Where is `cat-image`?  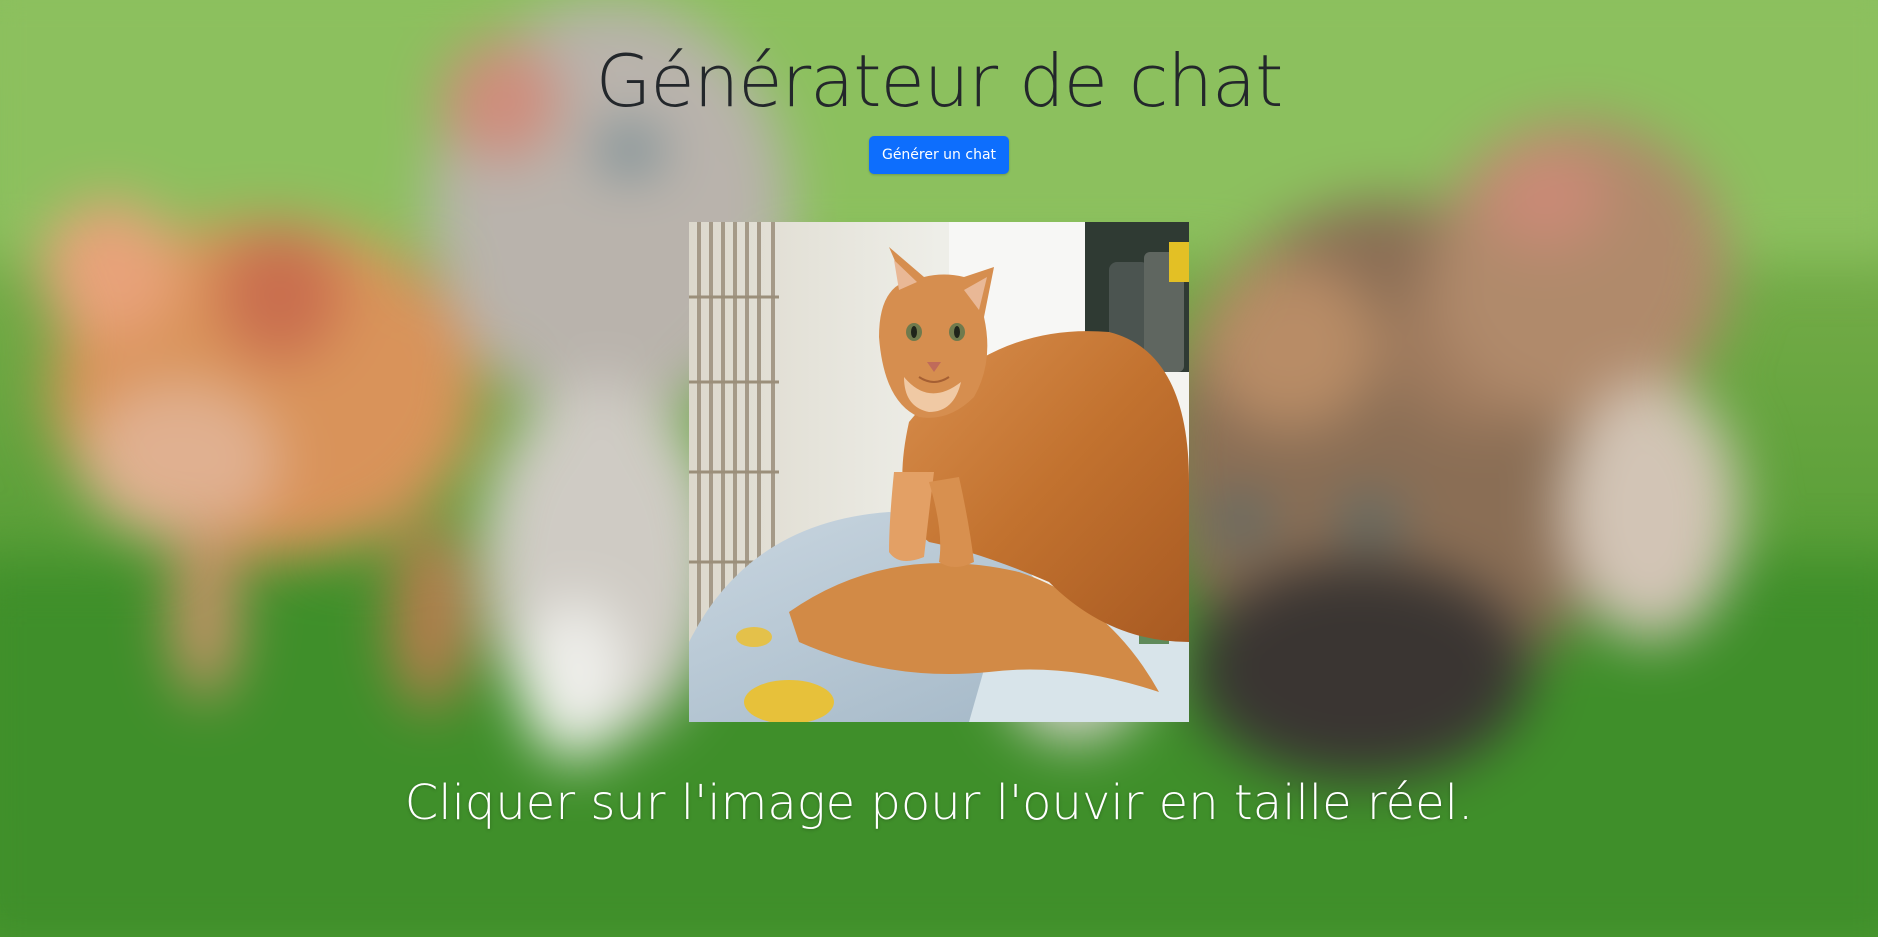
cat-image is located at coordinates (939, 472).